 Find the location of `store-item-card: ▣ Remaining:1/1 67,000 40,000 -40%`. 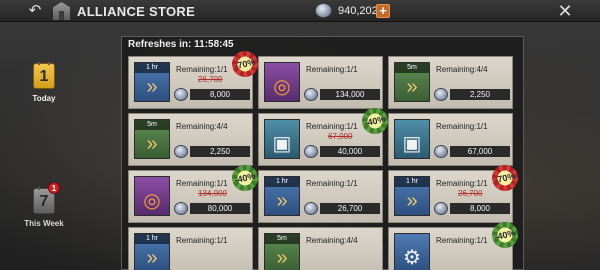

store-item-card: ▣ Remaining:1/1 67,000 40,000 -40% is located at coordinates (324, 135).